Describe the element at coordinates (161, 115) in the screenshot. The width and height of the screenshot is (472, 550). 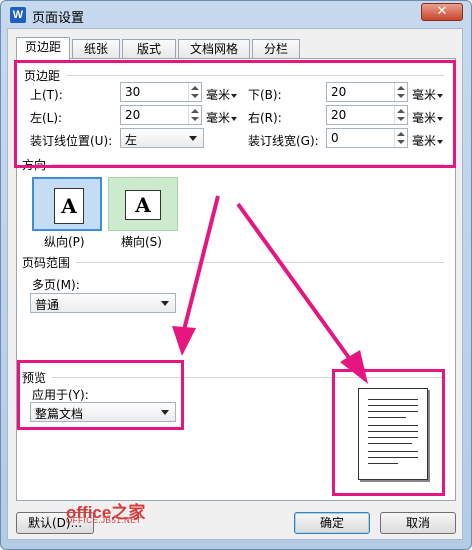
I see `left-margin-spinner: 20` at that location.